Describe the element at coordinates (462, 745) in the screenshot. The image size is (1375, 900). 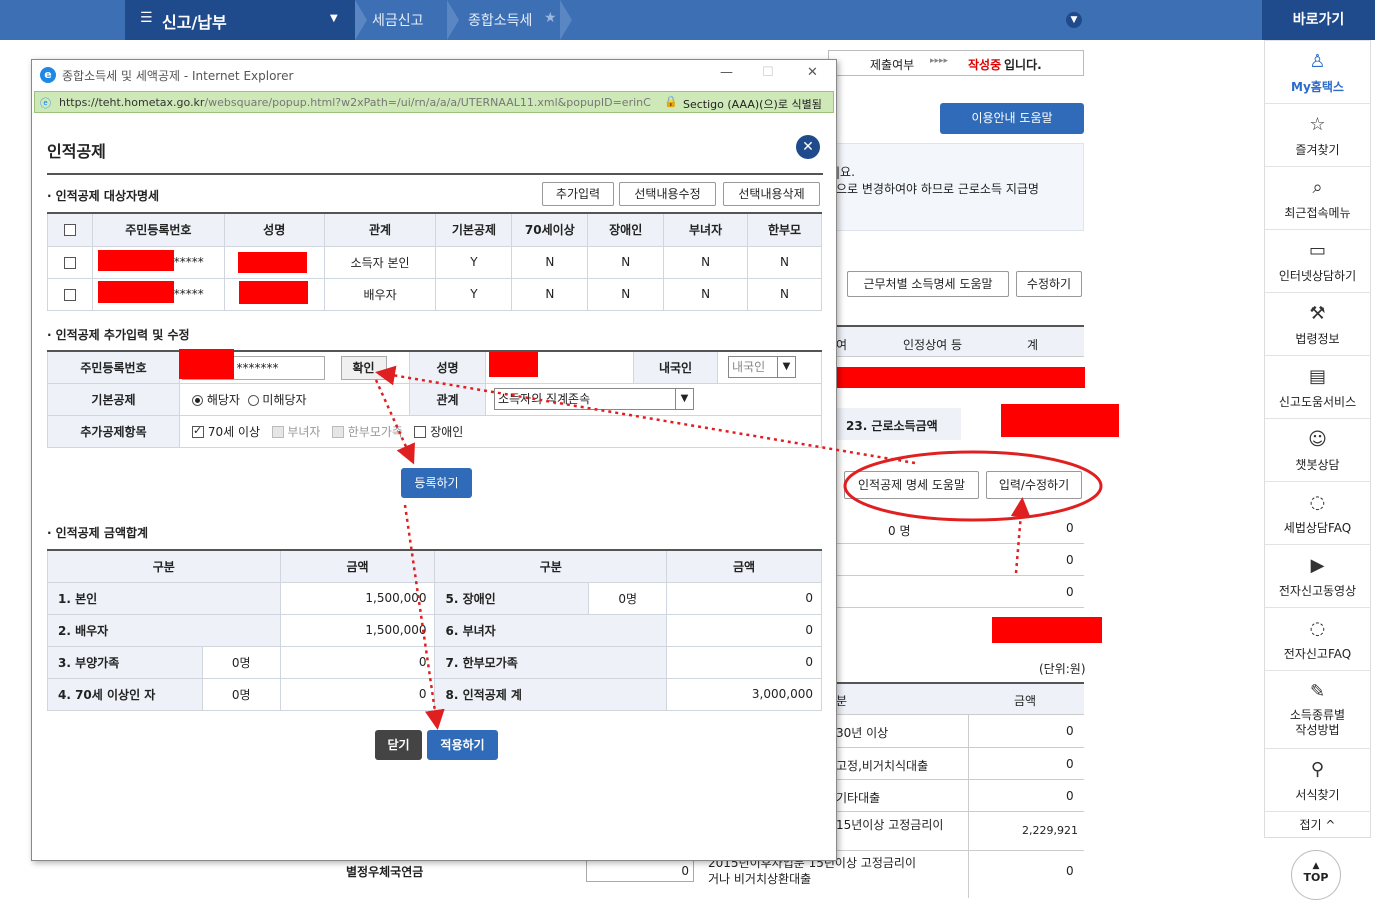
I see `apply-button: 적용하기` at that location.